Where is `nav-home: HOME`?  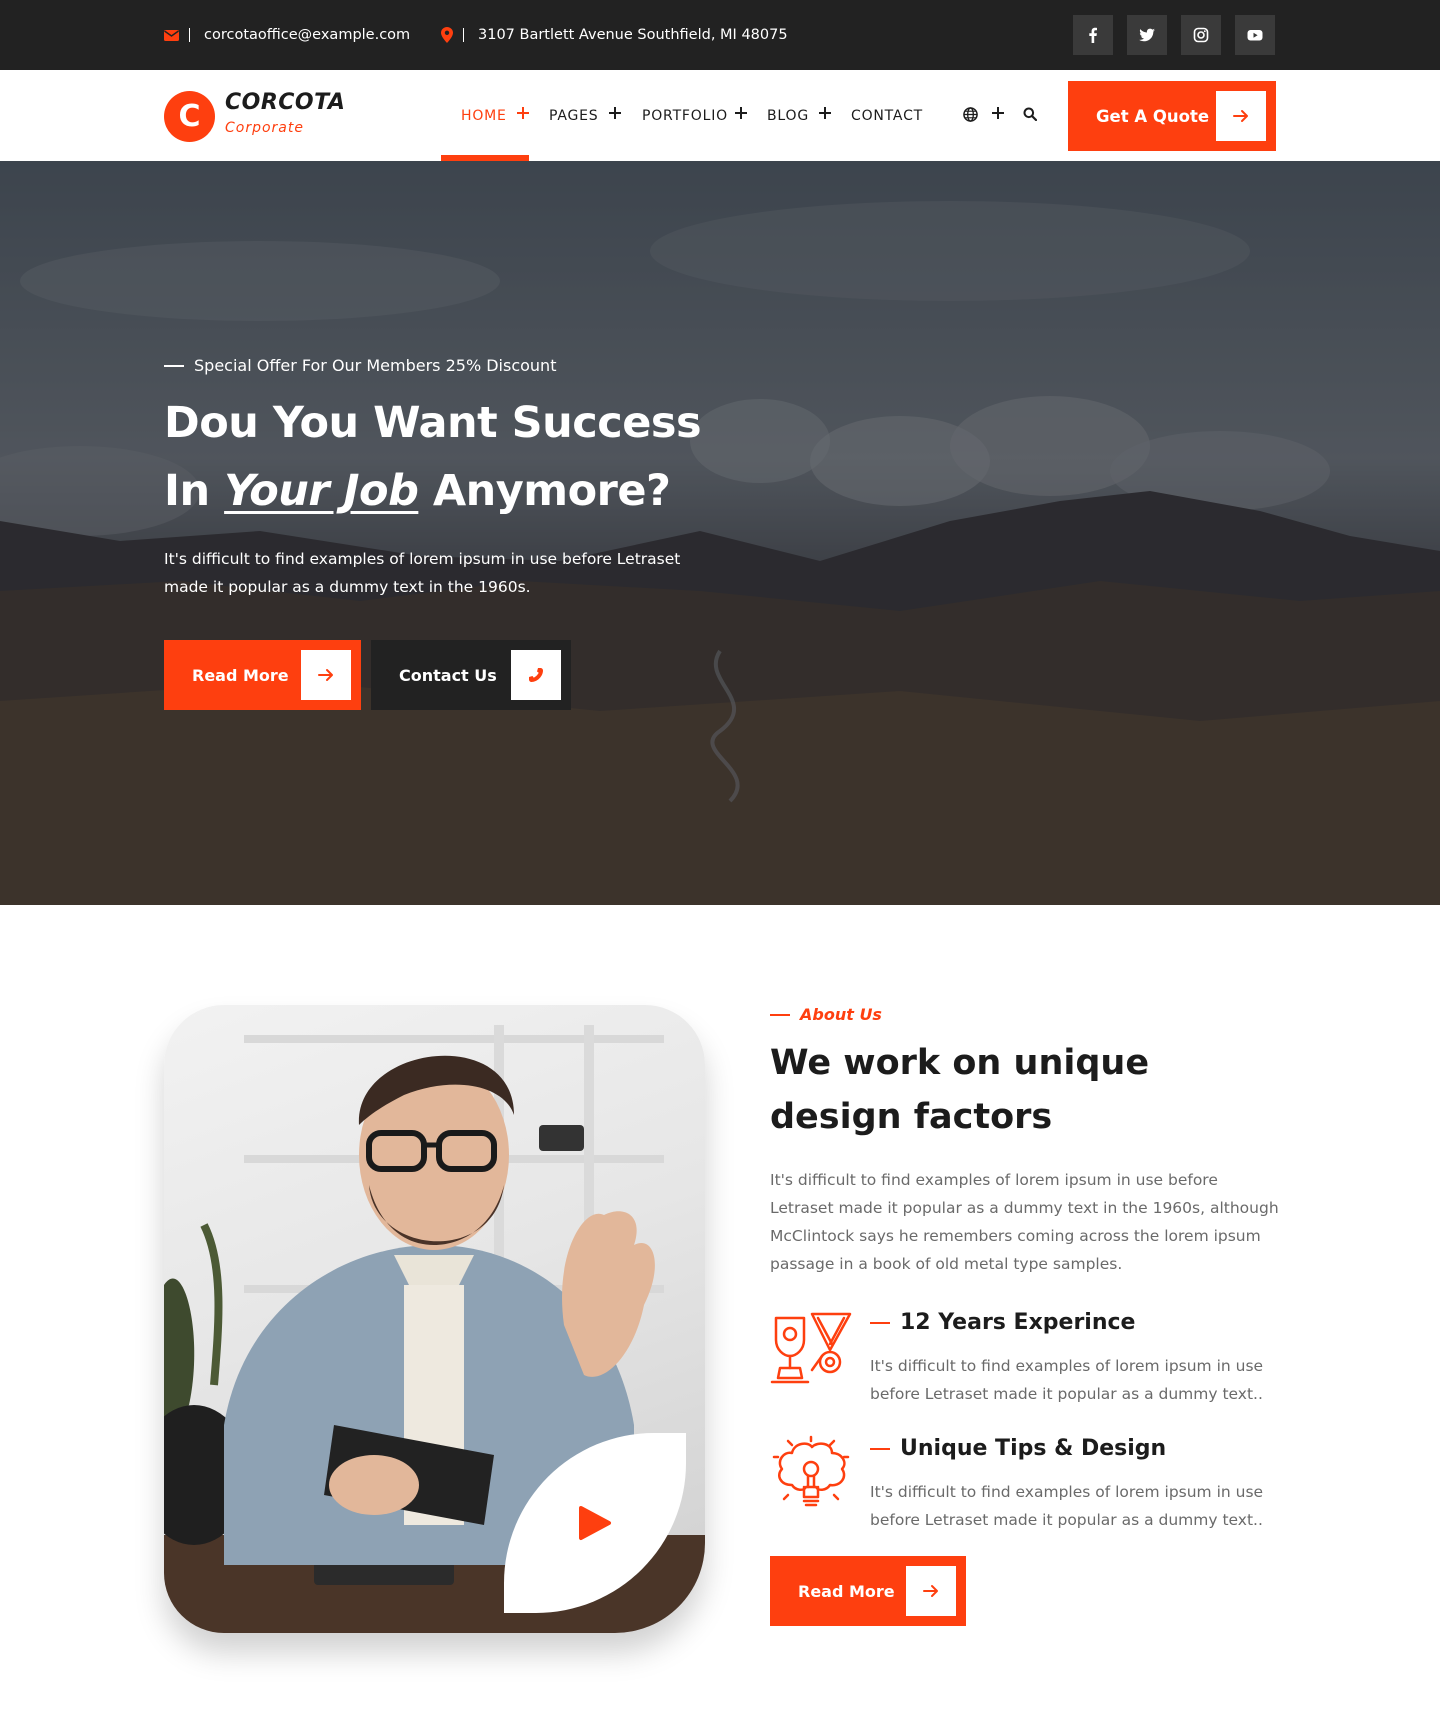 nav-home: HOME is located at coordinates (484, 115).